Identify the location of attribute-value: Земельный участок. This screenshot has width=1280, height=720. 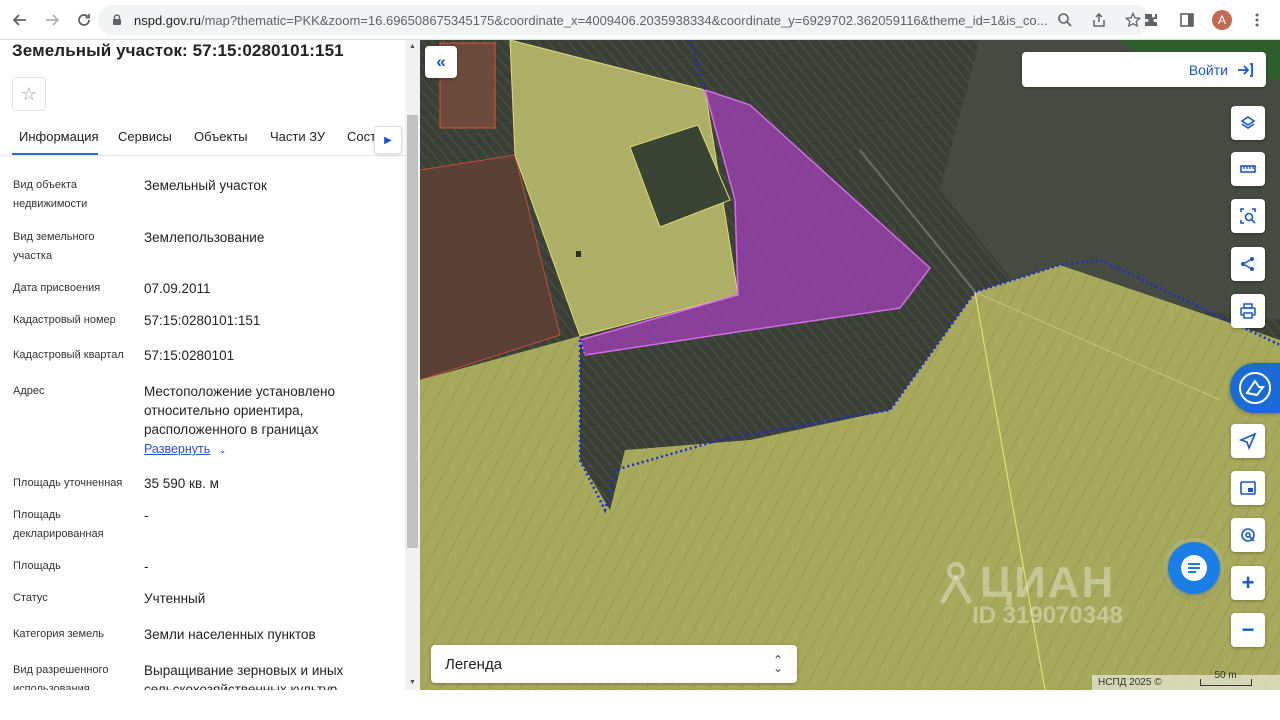
(205, 185).